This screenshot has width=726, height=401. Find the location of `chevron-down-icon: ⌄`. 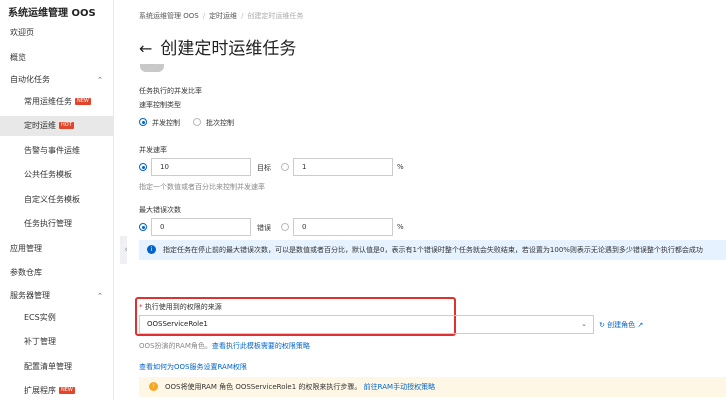

chevron-down-icon: ⌄ is located at coordinates (584, 324).